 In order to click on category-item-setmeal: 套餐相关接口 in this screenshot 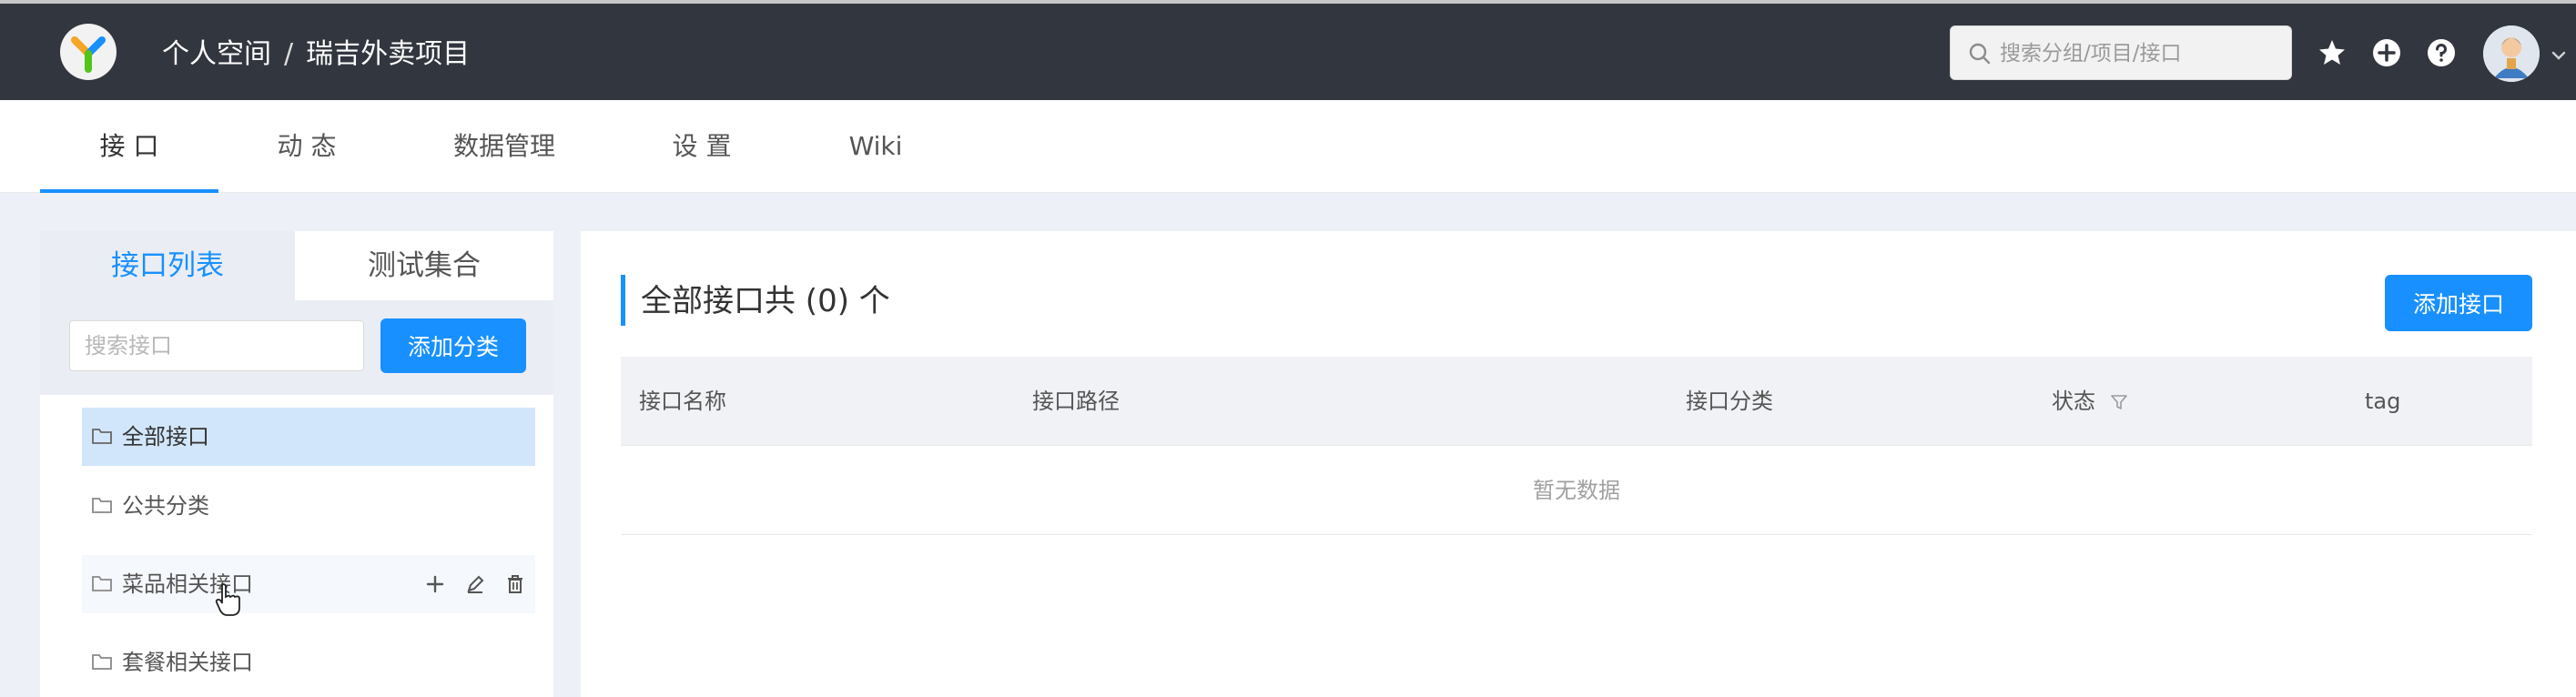, I will do `click(308, 662)`.